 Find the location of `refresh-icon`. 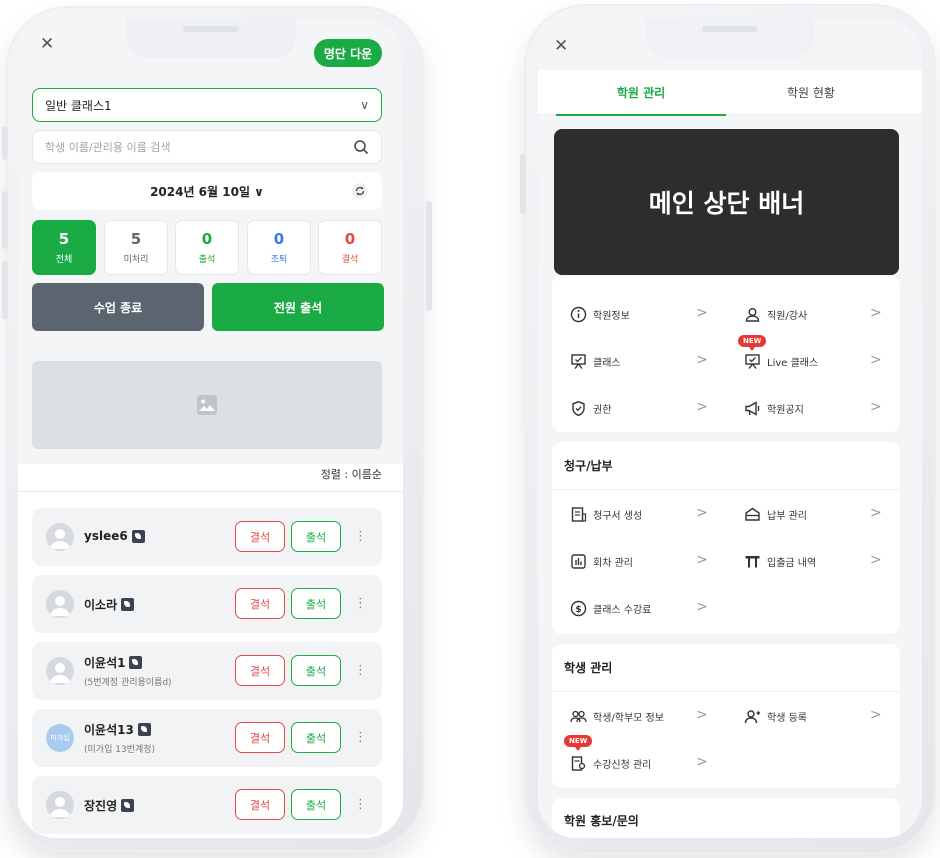

refresh-icon is located at coordinates (360, 191).